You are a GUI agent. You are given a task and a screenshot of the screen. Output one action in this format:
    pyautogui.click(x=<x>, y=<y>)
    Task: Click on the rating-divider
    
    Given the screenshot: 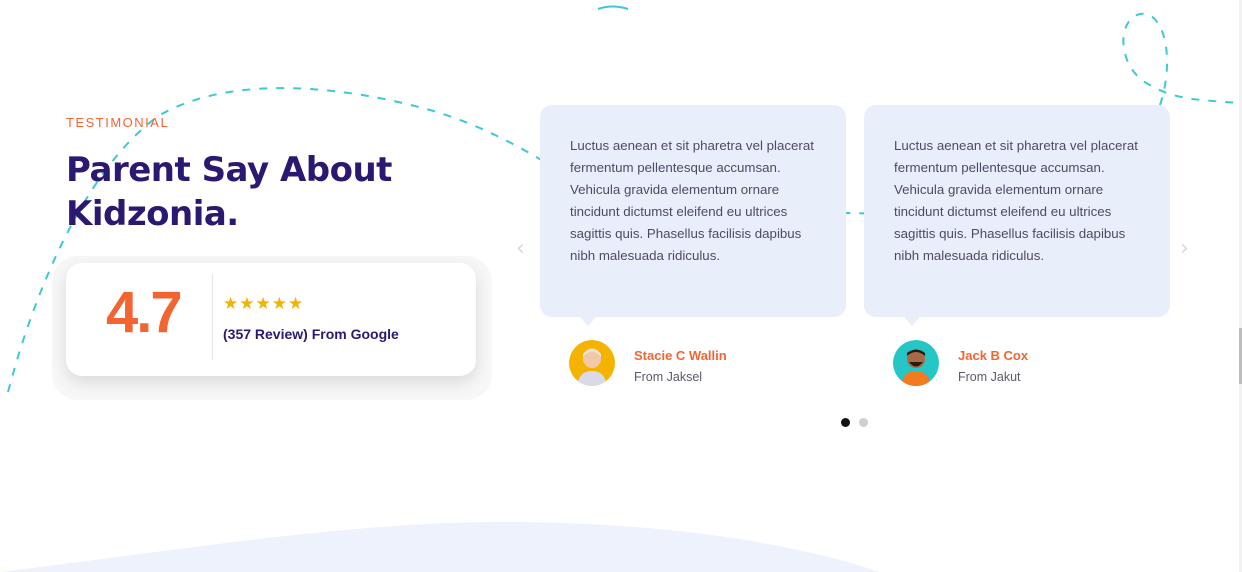 What is the action you would take?
    pyautogui.click(x=212, y=317)
    